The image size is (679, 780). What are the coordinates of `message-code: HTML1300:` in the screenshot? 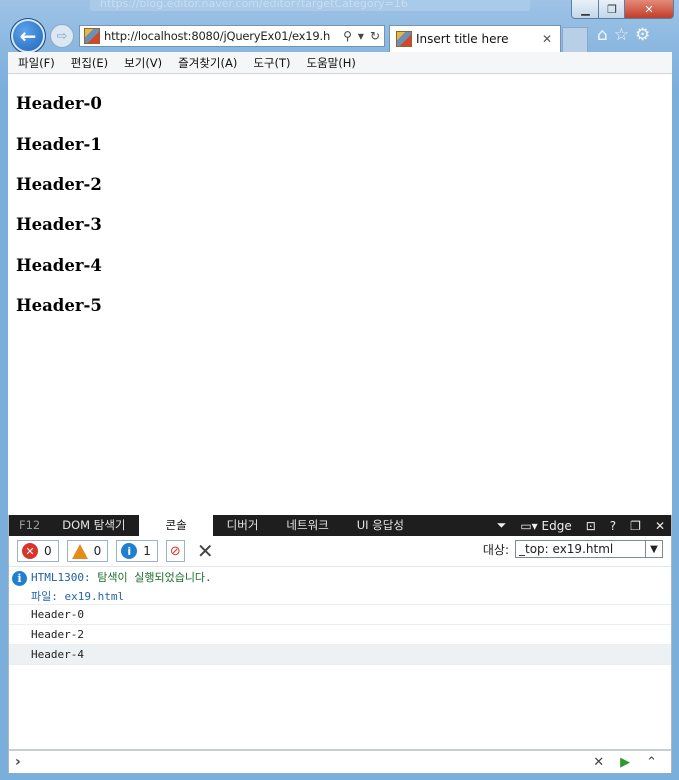 It's located at (61, 577).